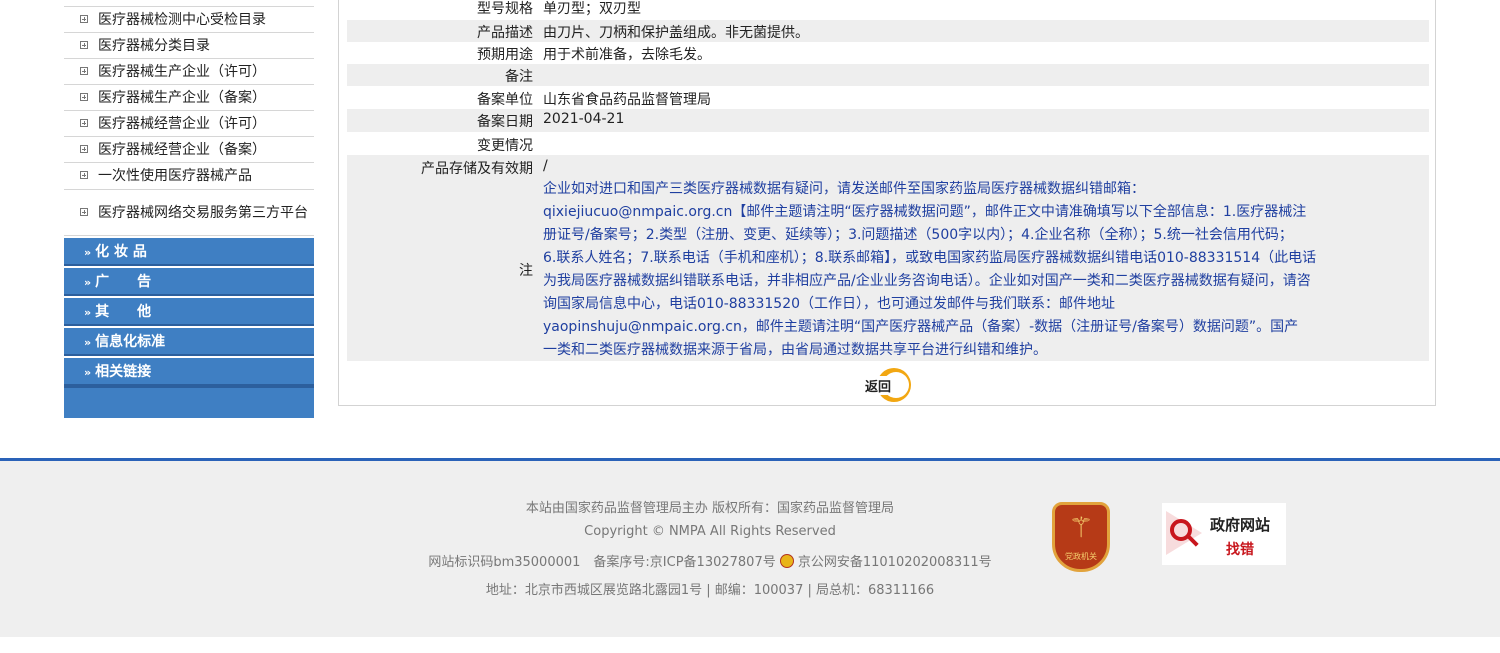 The image size is (1500, 653). What do you see at coordinates (182, 149) in the screenshot?
I see `sidebar-item-label: 医疗器械经营企业（备案）` at bounding box center [182, 149].